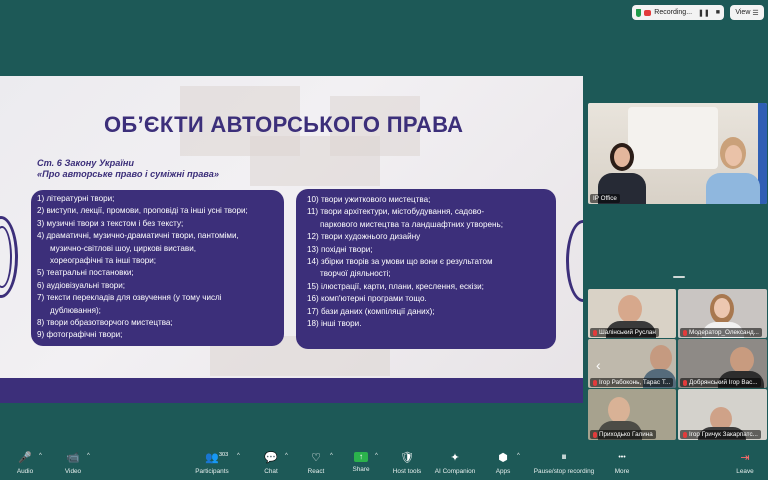 This screenshot has width=768, height=480. I want to click on sparkle-icon: ✦, so click(455, 457).